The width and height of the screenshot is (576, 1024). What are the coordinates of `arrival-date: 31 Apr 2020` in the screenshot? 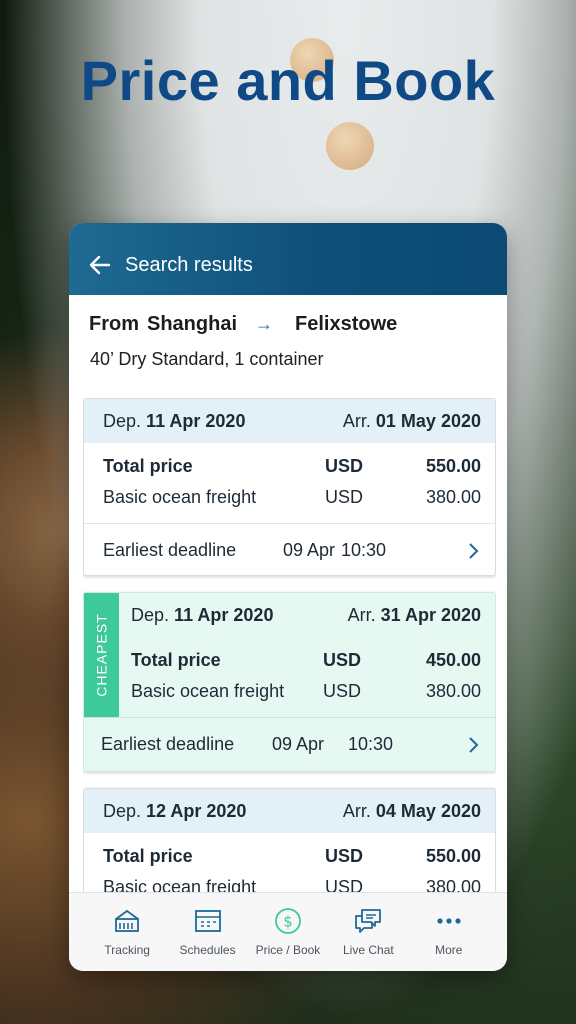 It's located at (430, 614).